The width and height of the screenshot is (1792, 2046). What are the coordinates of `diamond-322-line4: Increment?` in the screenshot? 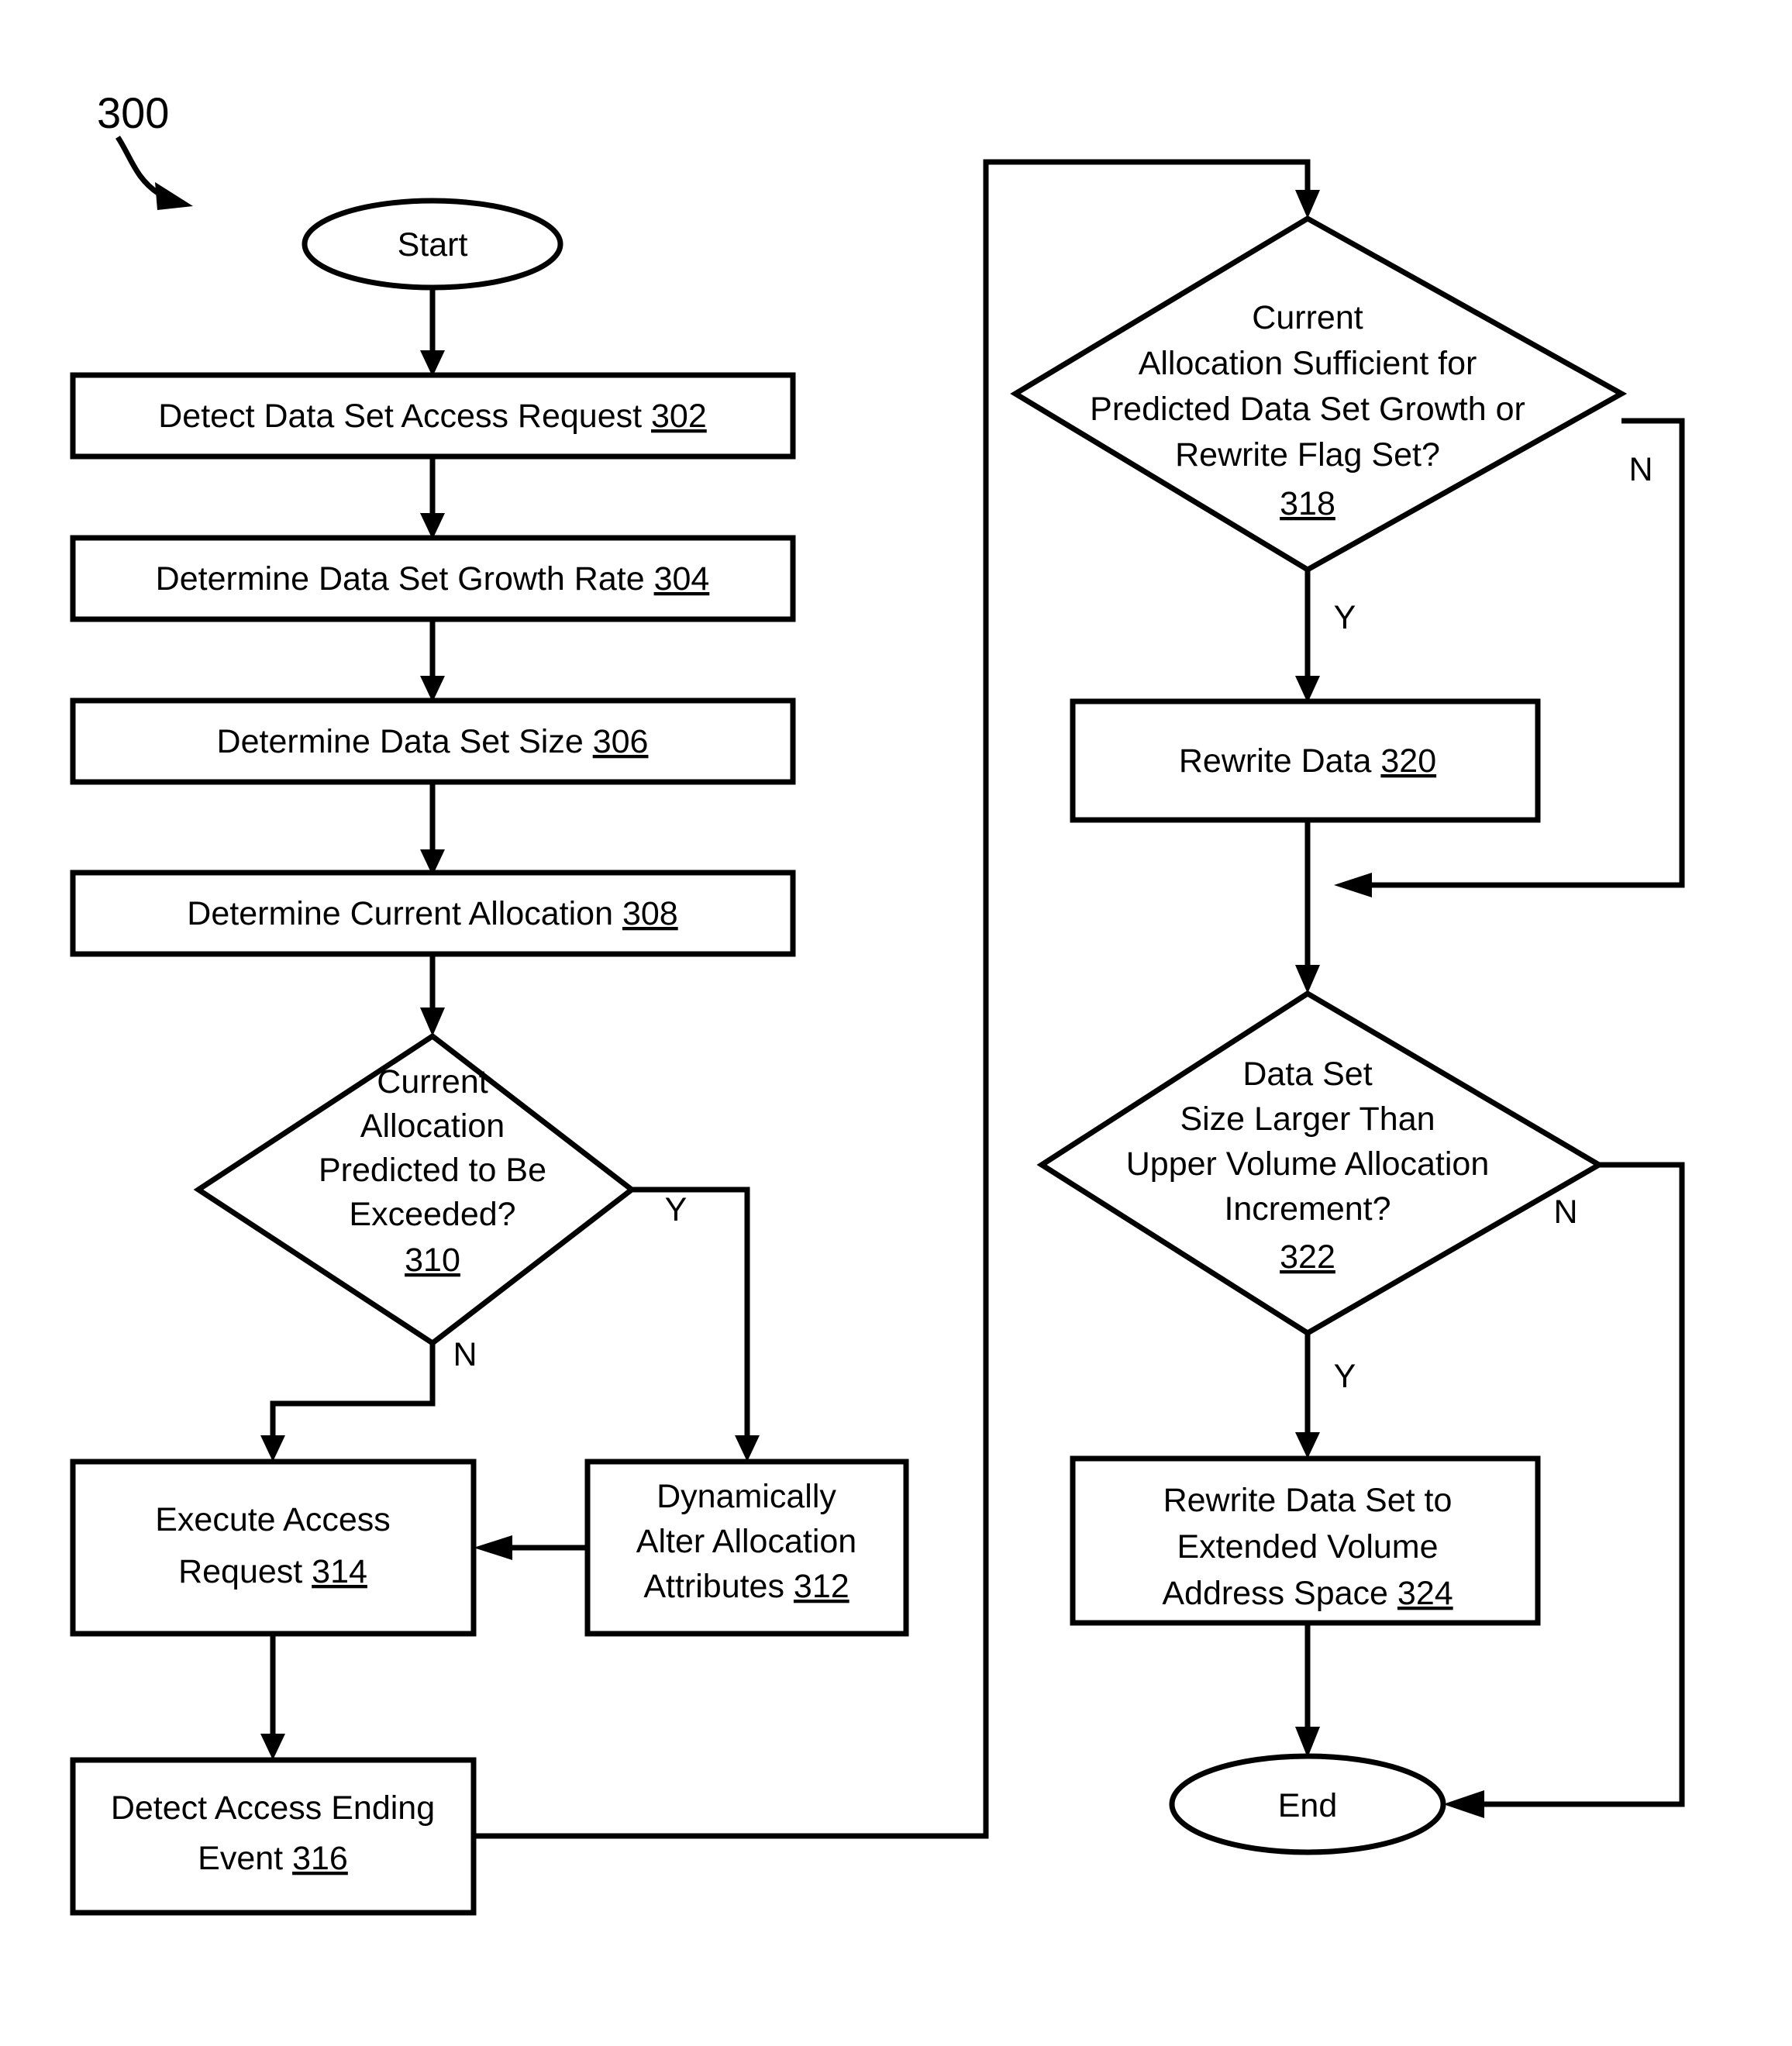 It's located at (1307, 1209).